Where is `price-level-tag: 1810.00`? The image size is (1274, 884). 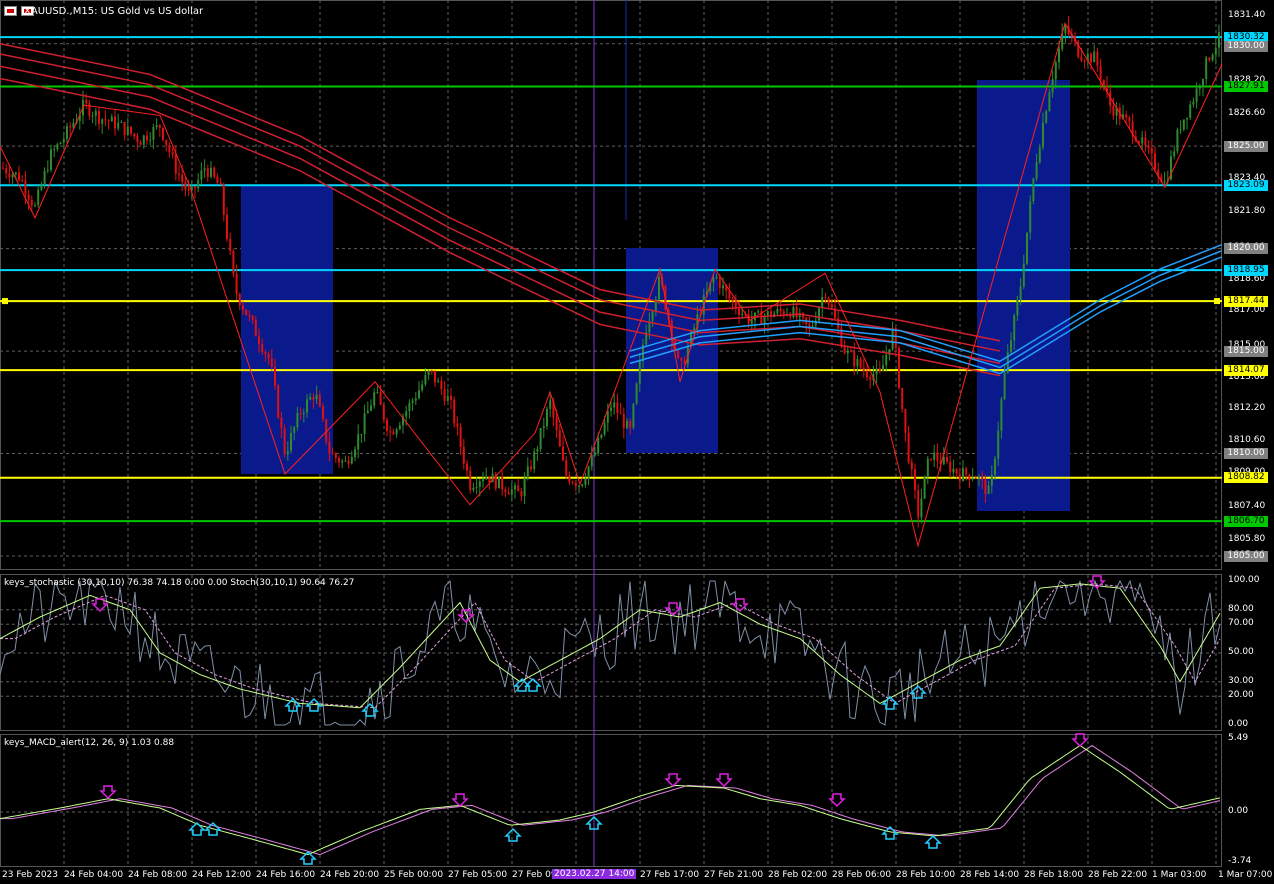
price-level-tag: 1810.00 is located at coordinates (1246, 454).